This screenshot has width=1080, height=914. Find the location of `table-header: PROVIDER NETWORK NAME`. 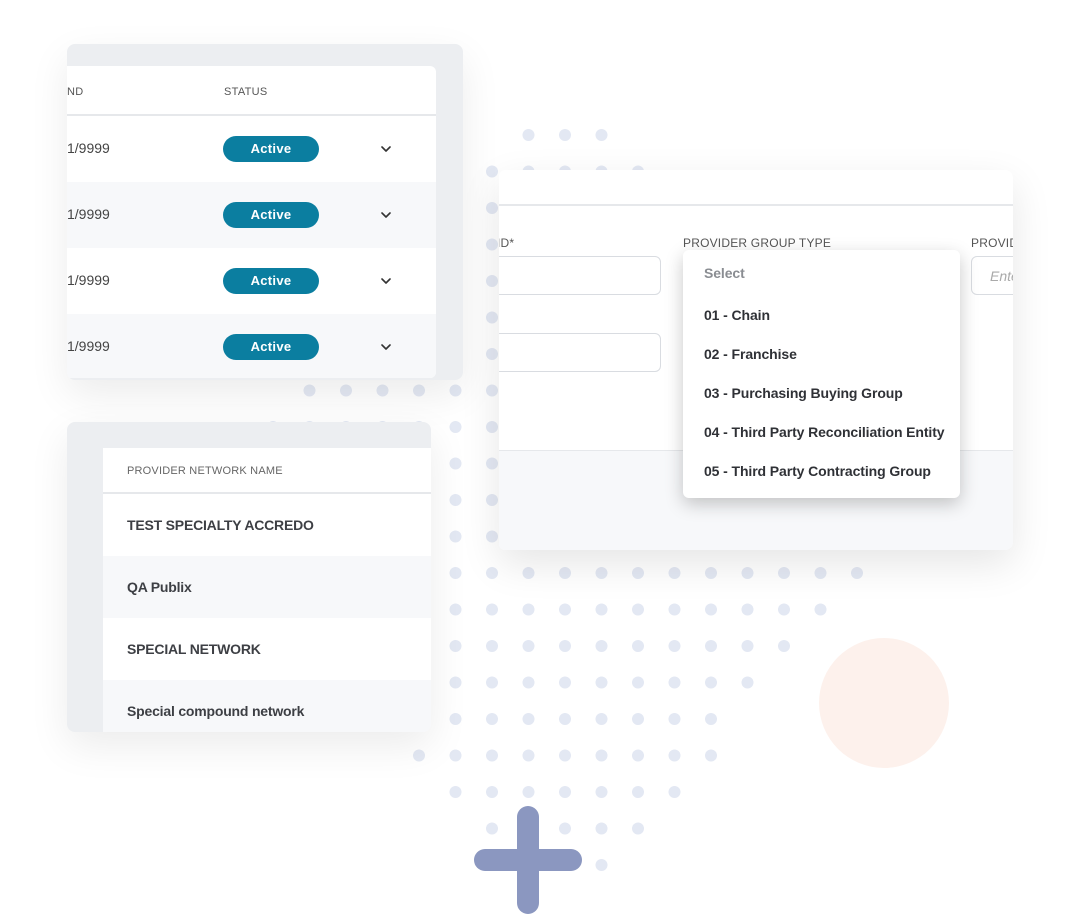

table-header: PROVIDER NETWORK NAME is located at coordinates (267, 471).